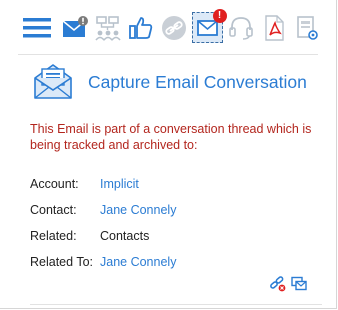 This screenshot has width=338, height=310. I want to click on conversation-icon, so click(299, 286).